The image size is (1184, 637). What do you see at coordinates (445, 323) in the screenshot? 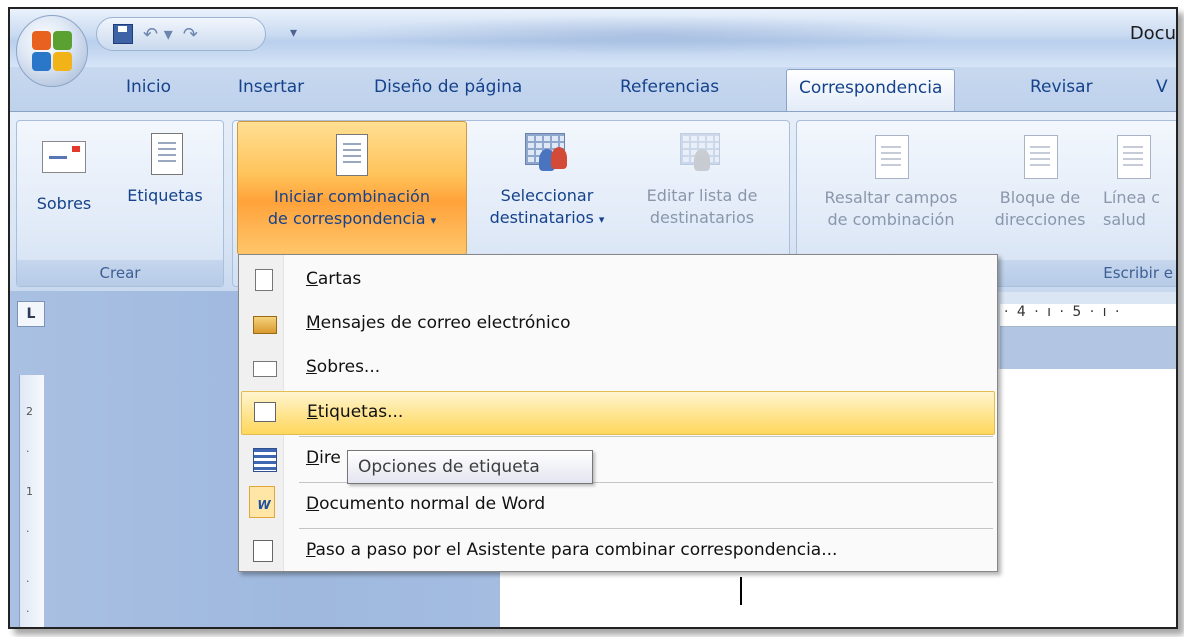
I see `menu-item-label: ensajes de correo electrónico` at bounding box center [445, 323].